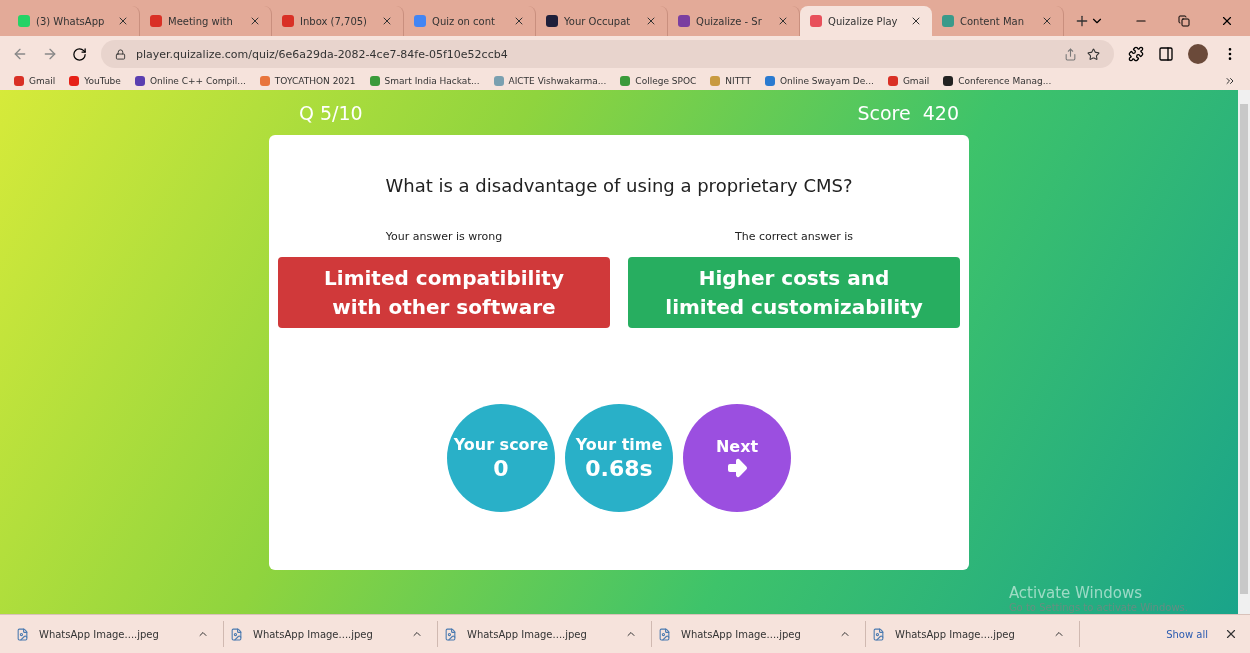  What do you see at coordinates (206, 21) in the screenshot?
I see `browser-tab: Meeting with` at bounding box center [206, 21].